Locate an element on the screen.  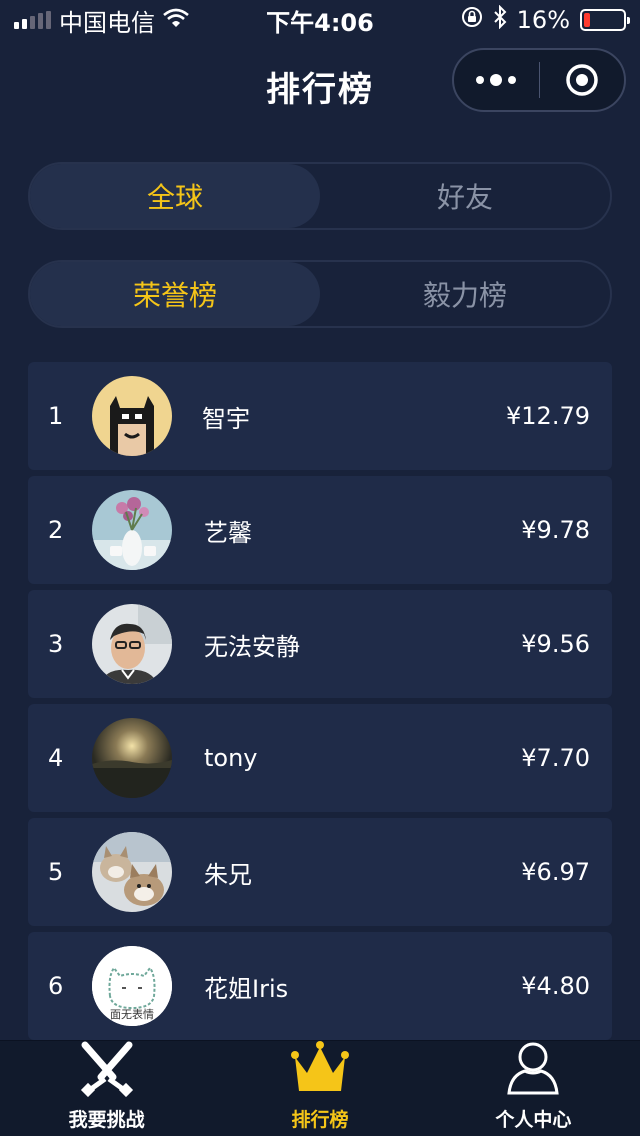
rank-number: 6 is located at coordinates (56, 986).